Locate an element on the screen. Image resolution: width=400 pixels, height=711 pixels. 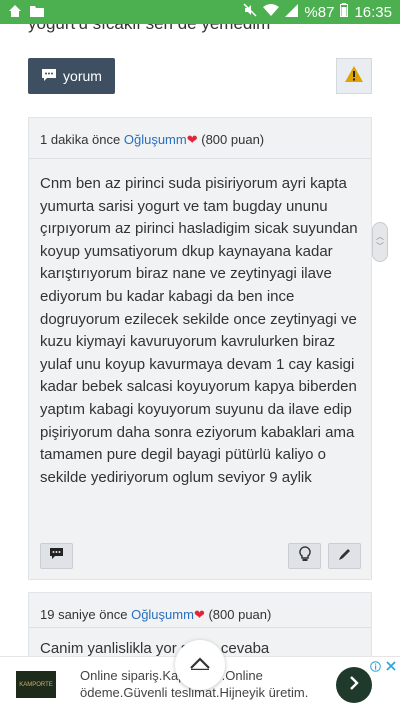
ad-info-icon is located at coordinates (375, 666).